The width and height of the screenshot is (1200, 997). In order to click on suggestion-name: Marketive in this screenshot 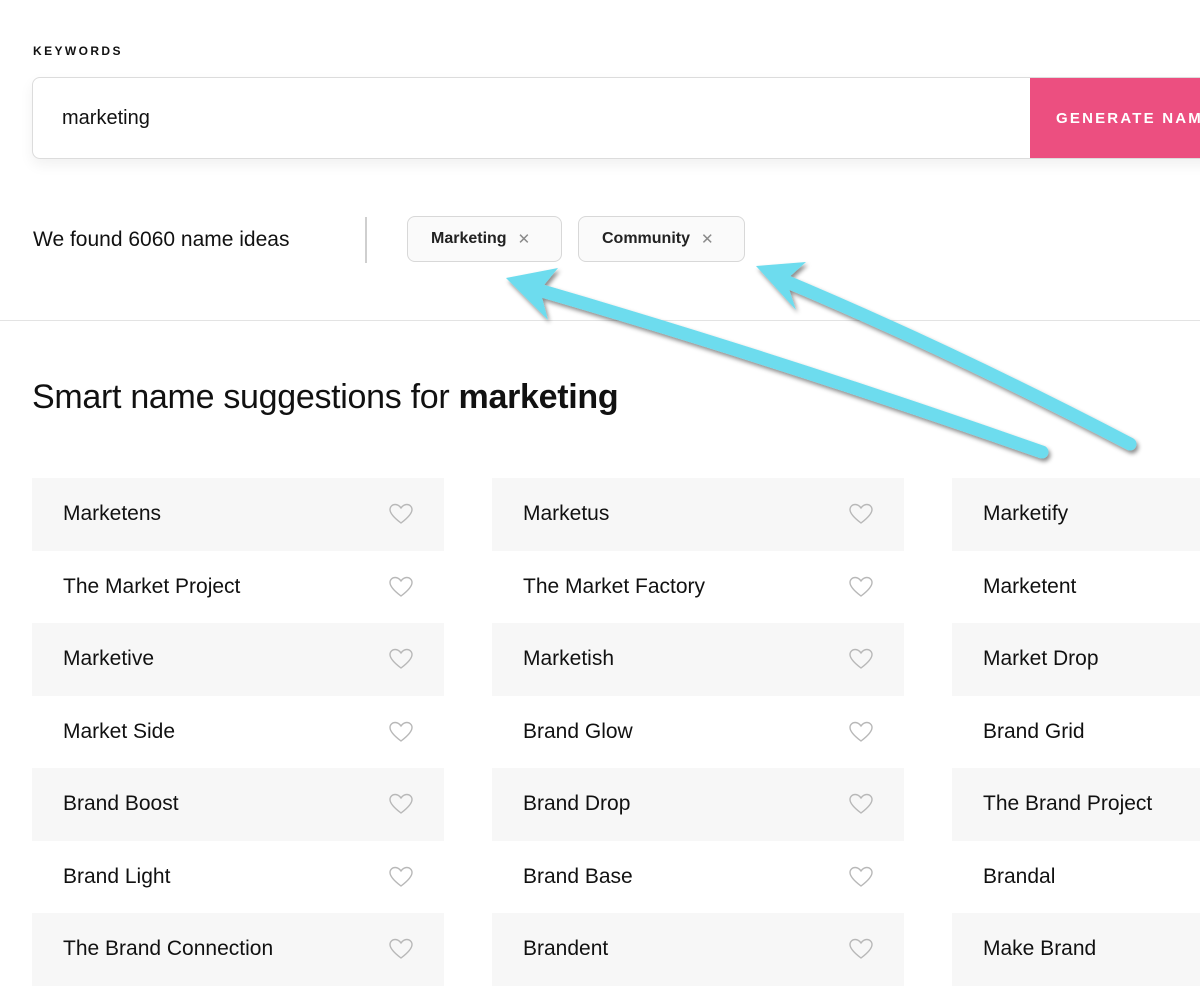, I will do `click(109, 659)`.